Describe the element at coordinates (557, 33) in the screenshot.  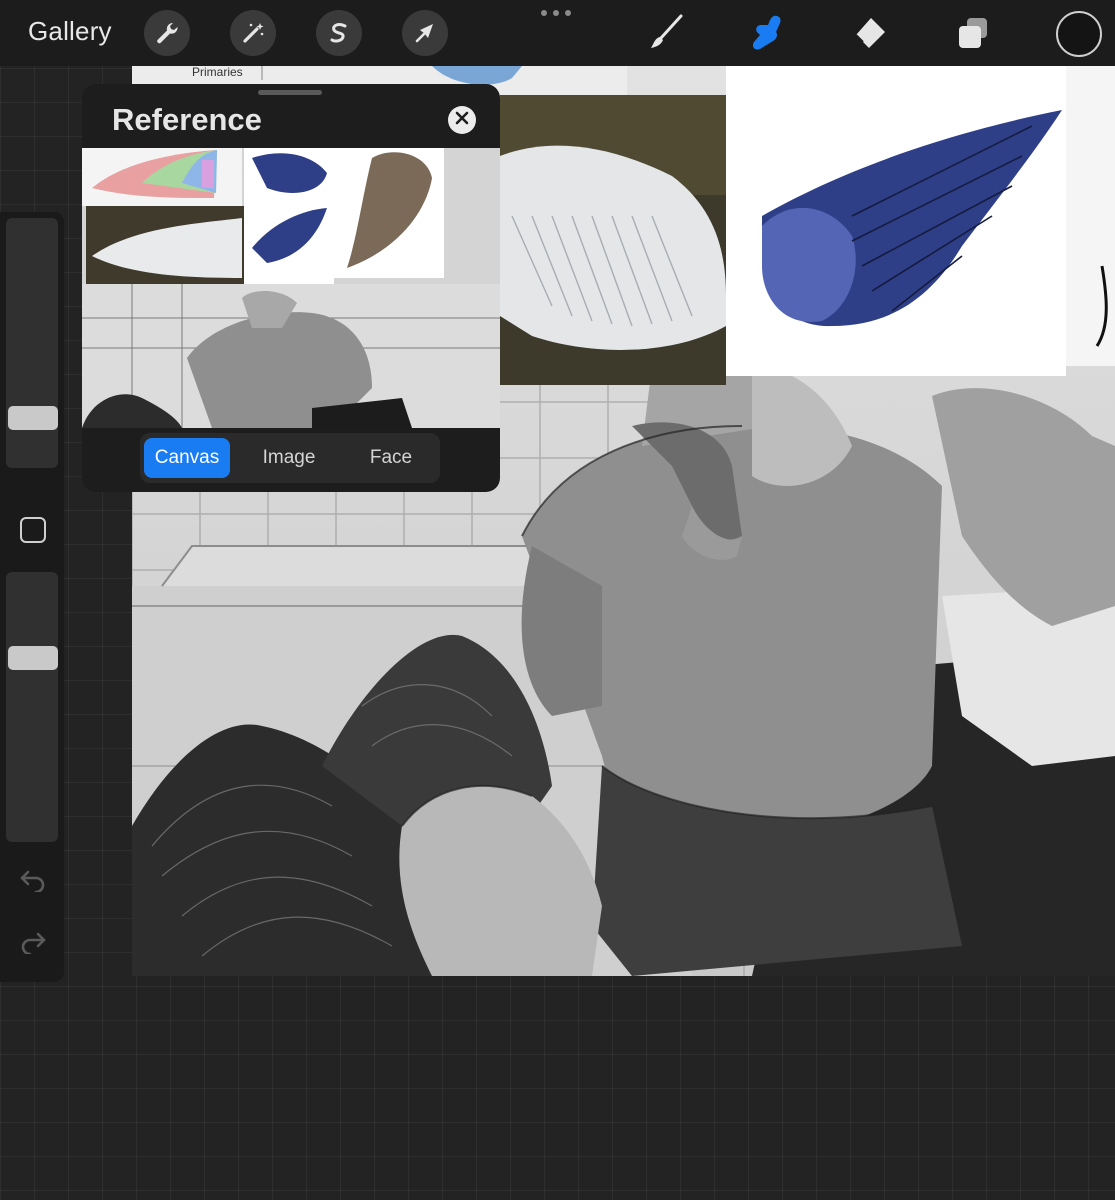
I see `top-toolbar: Gallery` at that location.